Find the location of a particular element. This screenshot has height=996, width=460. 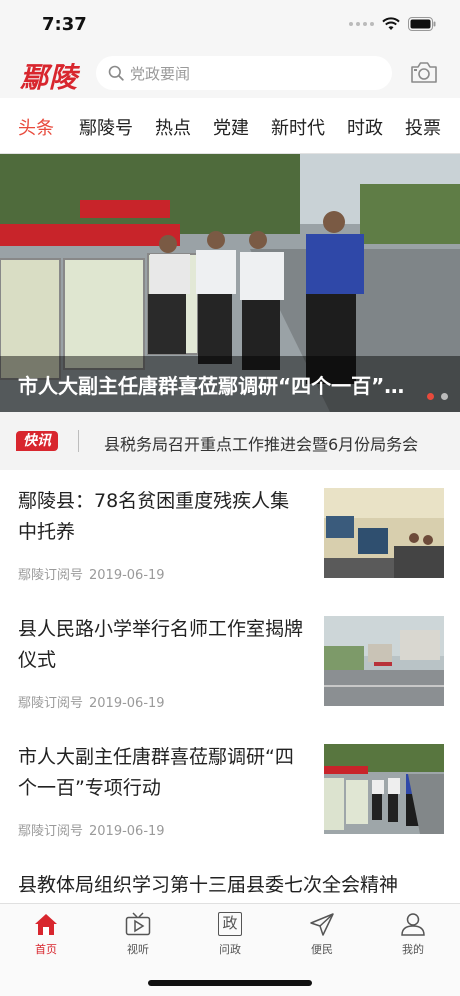

news-title: 县教体局组织学习第十三届县委七次全会精神 is located at coordinates (208, 883).